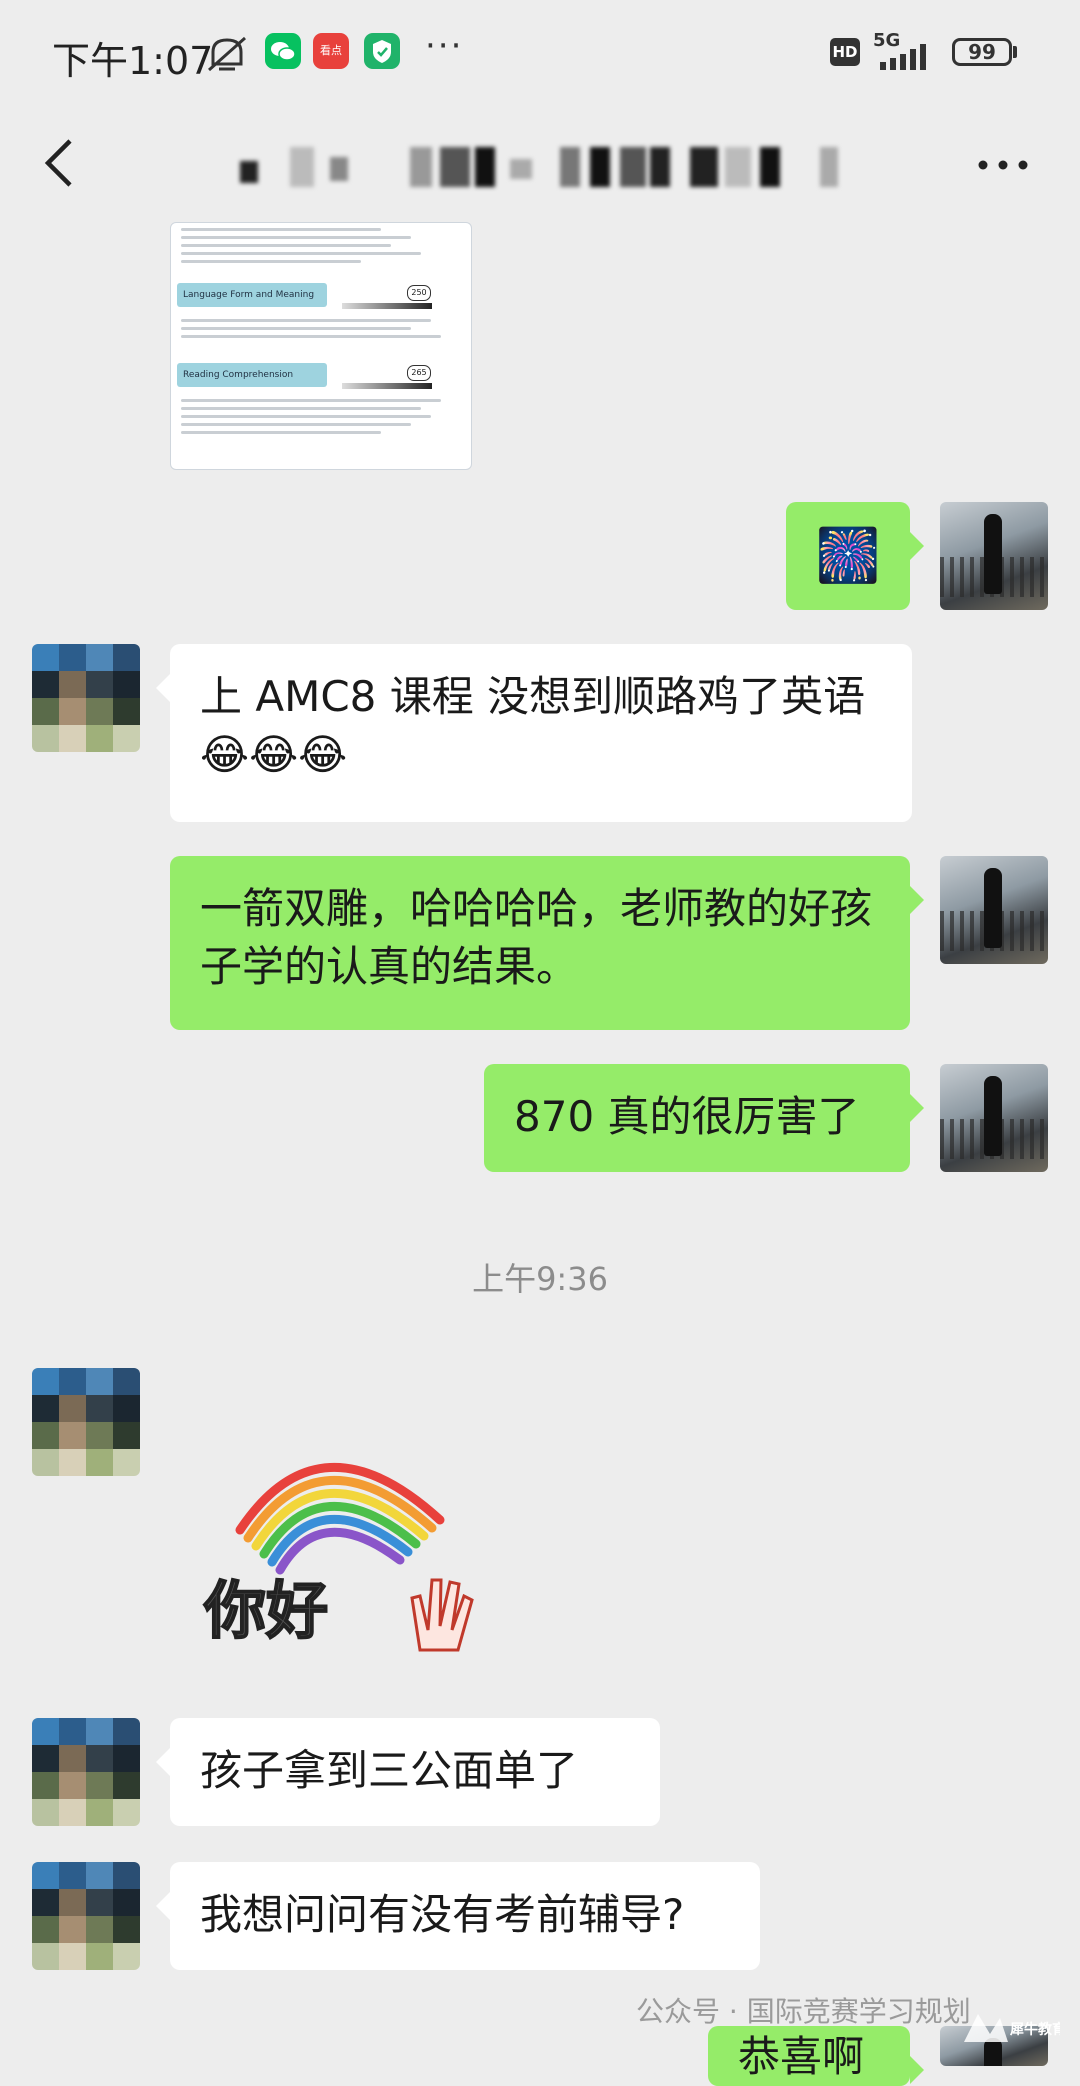 Image resolution: width=1080 pixels, height=2086 pixels. Describe the element at coordinates (803, 2011) in the screenshot. I see `watermark-text: 公众号 · 国际竞赛学习规划` at that location.